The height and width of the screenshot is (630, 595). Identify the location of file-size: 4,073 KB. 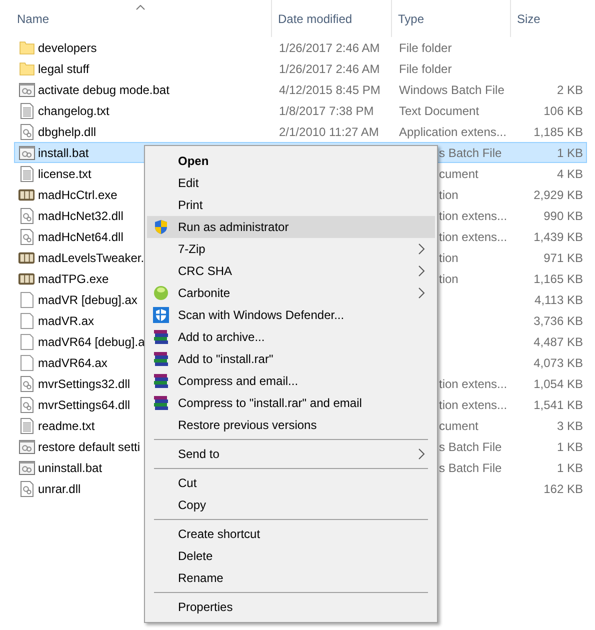
(558, 363).